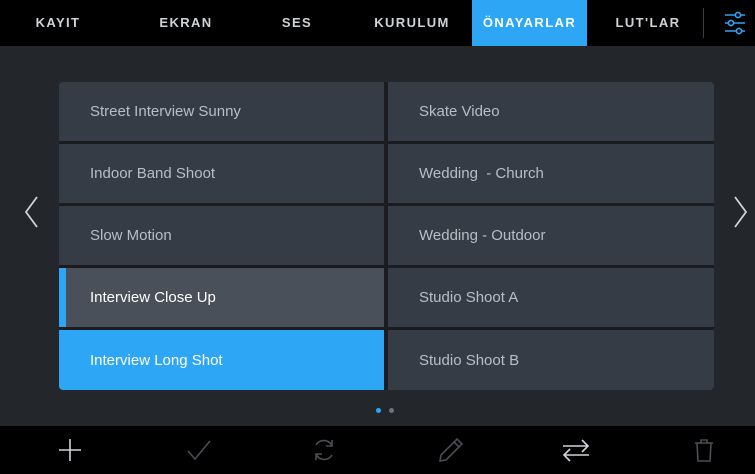 This screenshot has width=755, height=474. I want to click on preset-slow-motion: Slow Motion, so click(221, 235).